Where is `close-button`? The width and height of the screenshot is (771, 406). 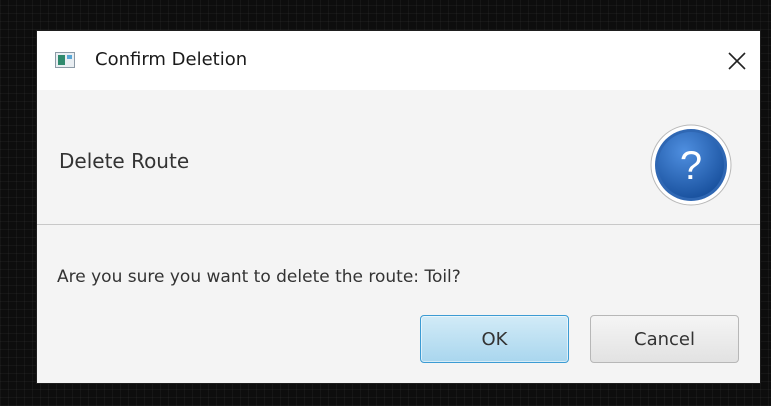 close-button is located at coordinates (737, 60).